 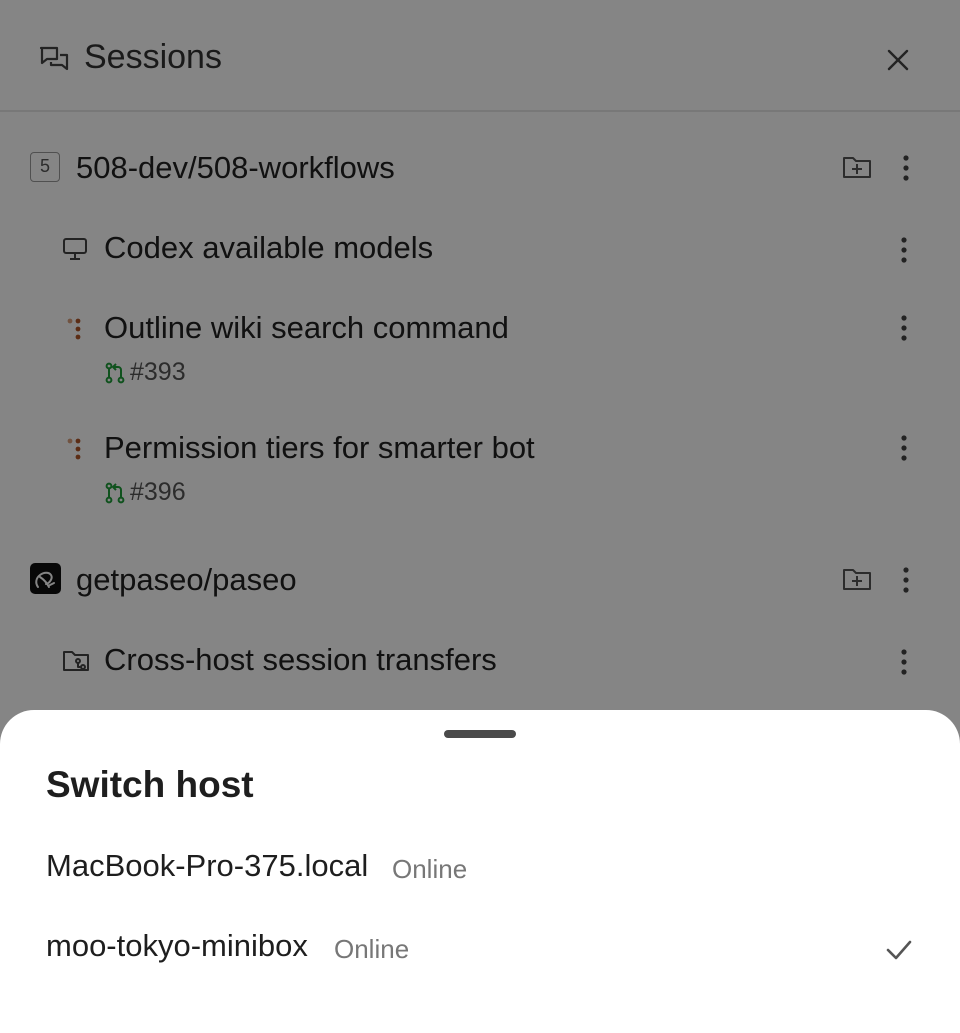 I want to click on host-option: MacBook-Pro-375.local Online, so click(x=480, y=870).